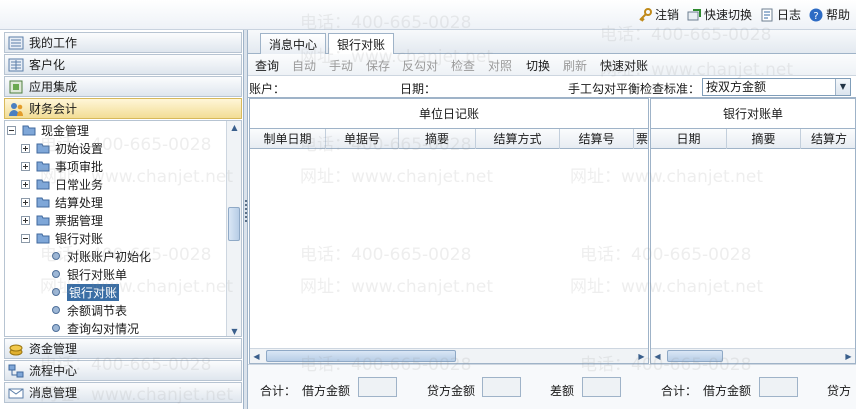 The image size is (856, 409). Describe the element at coordinates (123, 108) in the screenshot. I see `nav-header-finance: 财务会计` at that location.